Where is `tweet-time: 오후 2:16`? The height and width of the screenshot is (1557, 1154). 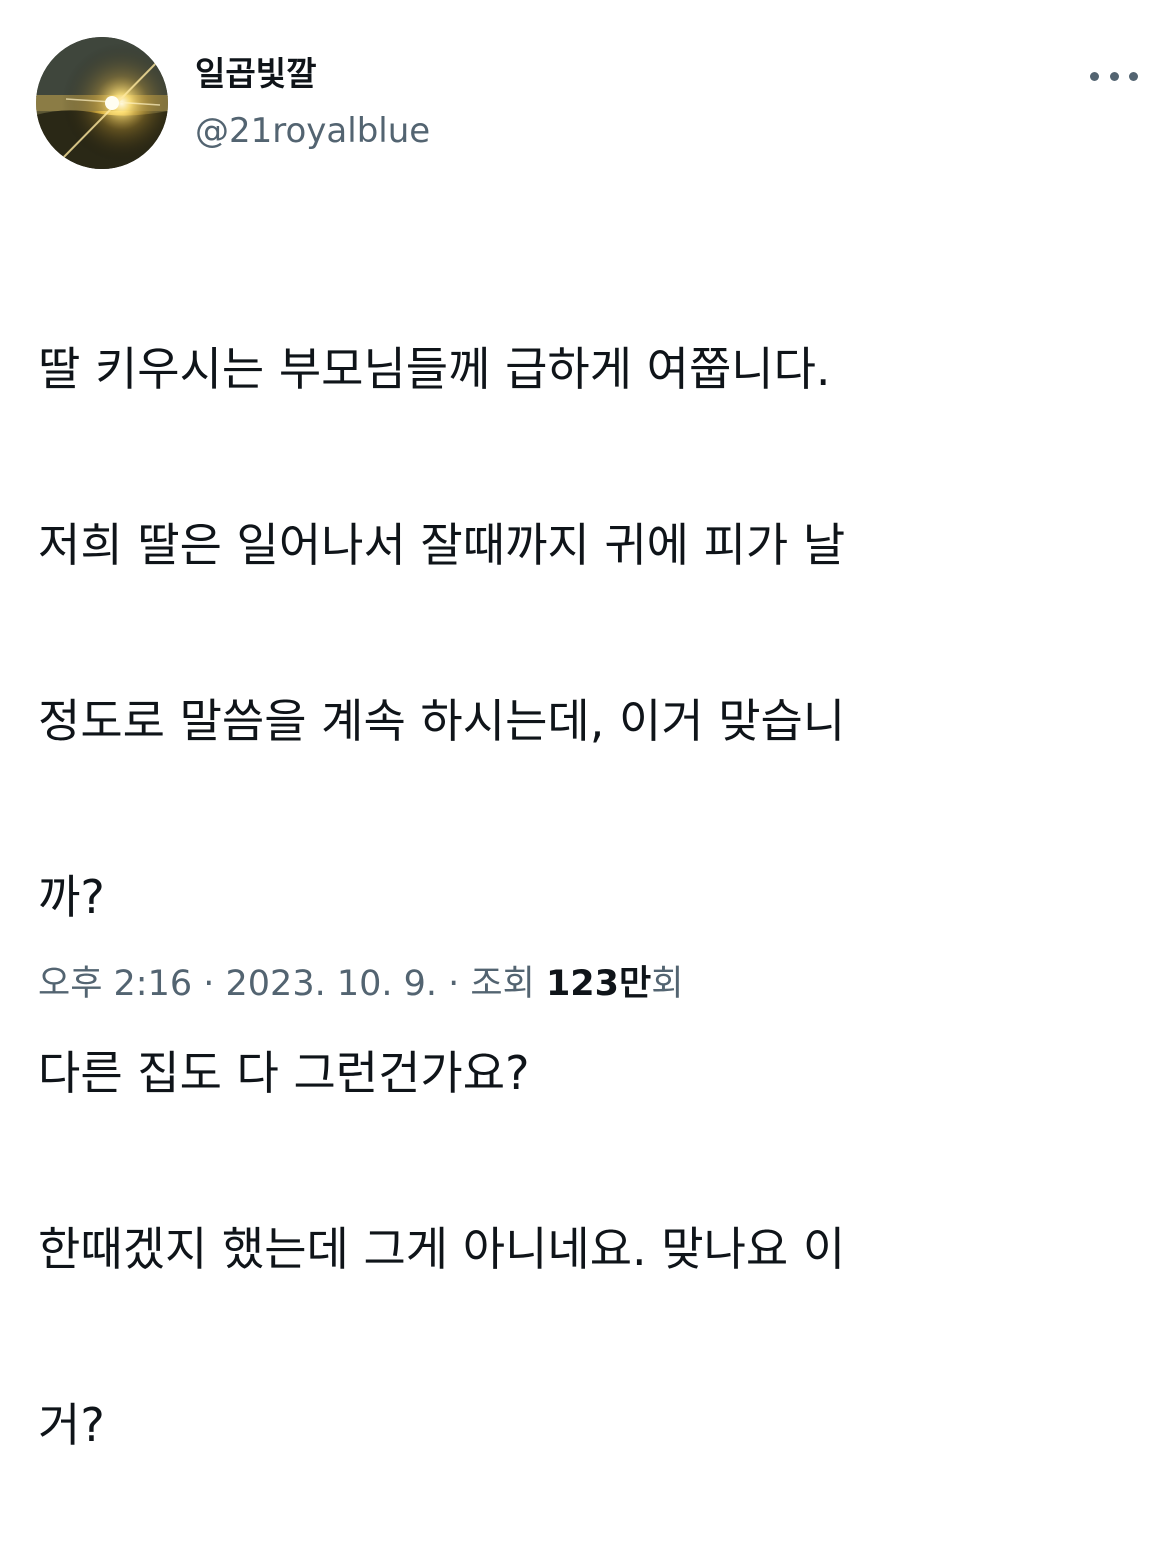 tweet-time: 오후 2:16 is located at coordinates (115, 984).